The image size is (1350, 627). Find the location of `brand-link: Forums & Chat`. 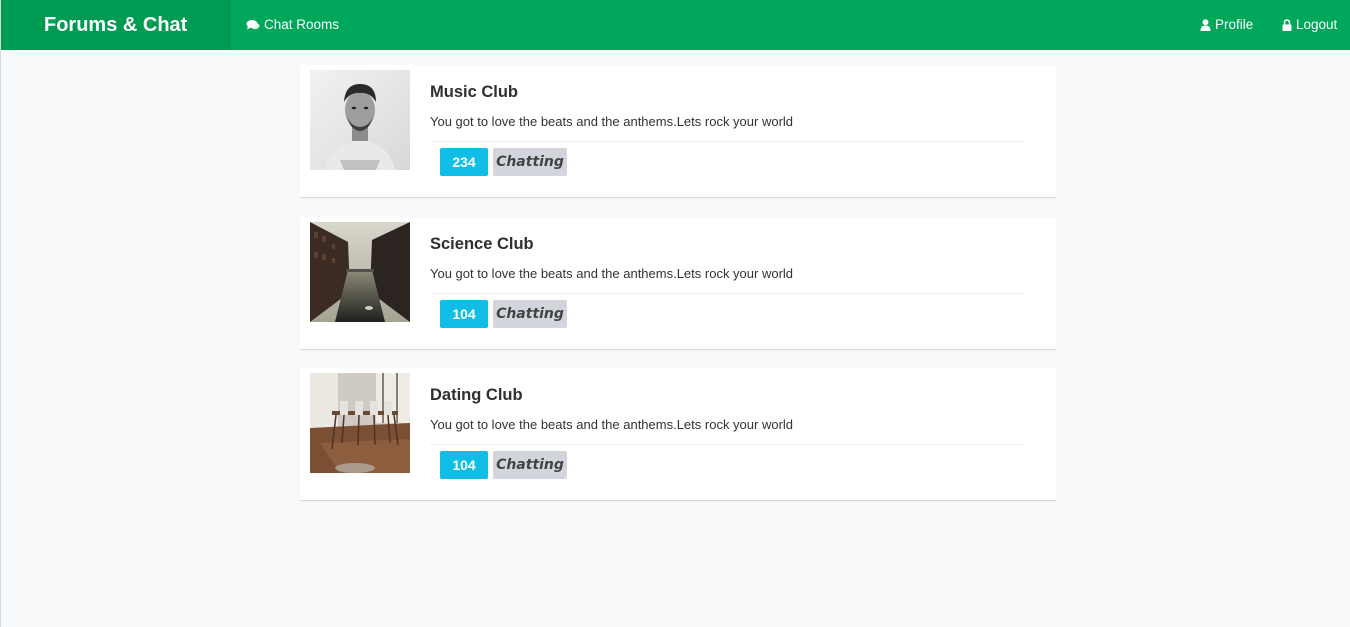

brand-link: Forums & Chat is located at coordinates (116, 25).